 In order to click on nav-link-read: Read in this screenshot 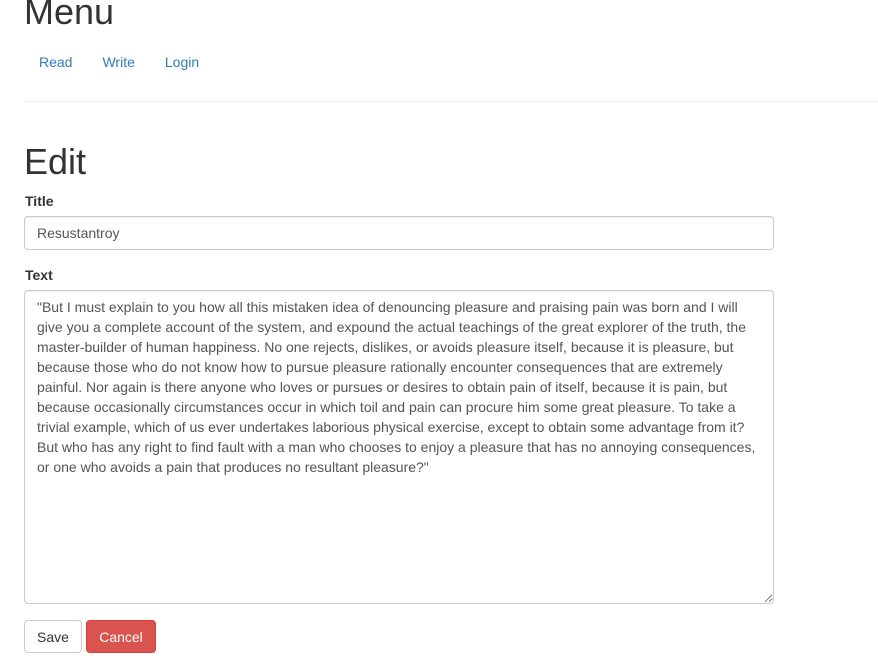, I will do `click(55, 62)`.